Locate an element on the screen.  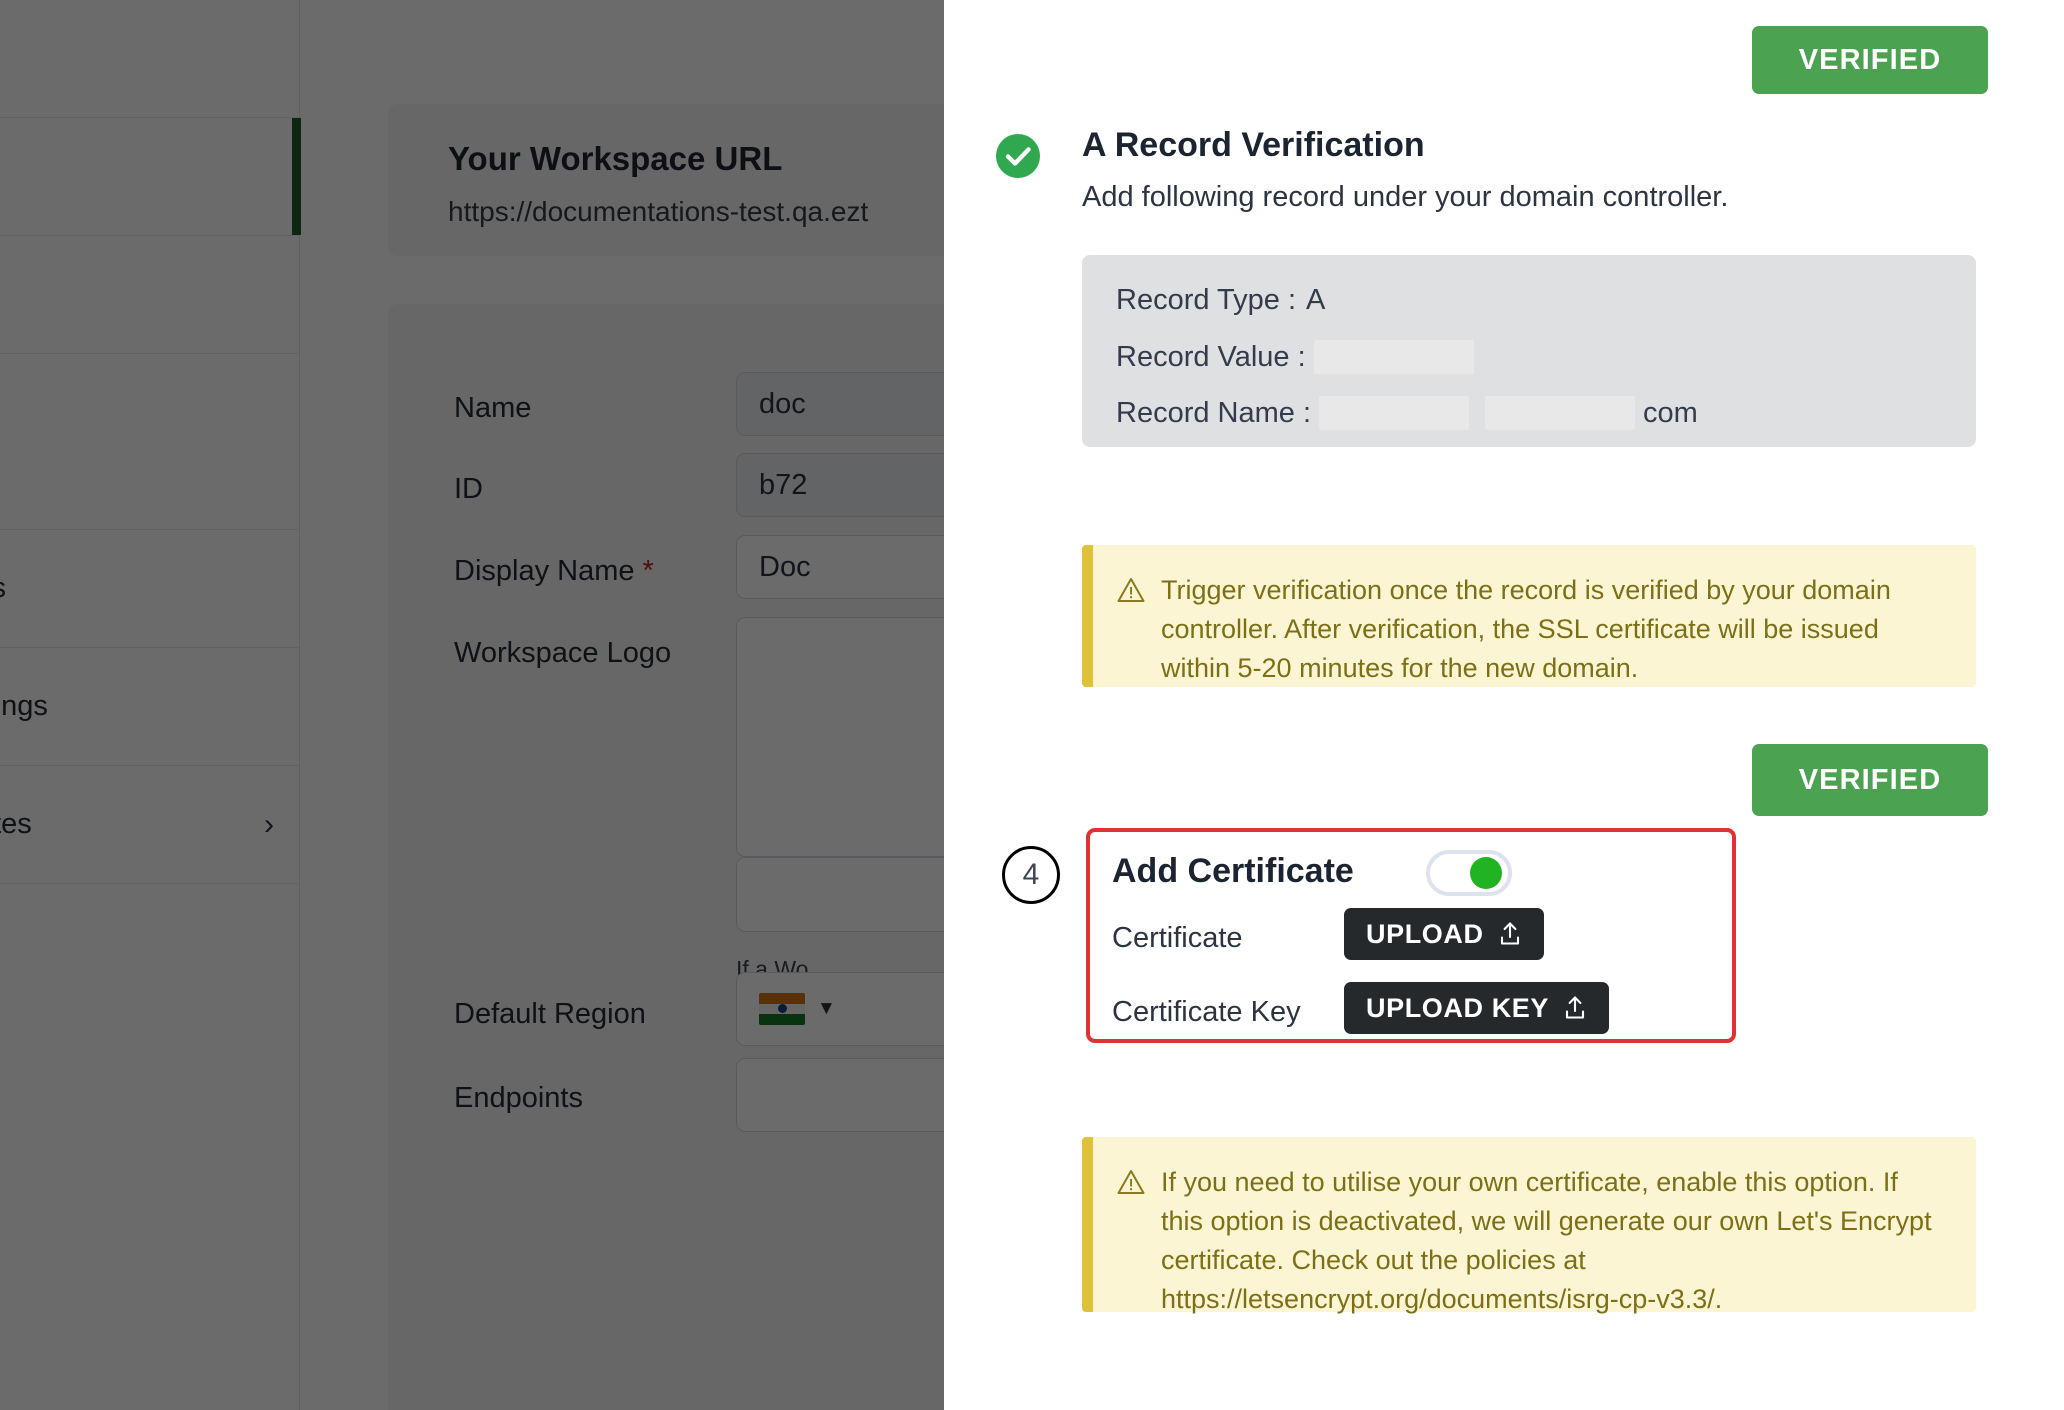
redacted-record-name is located at coordinates (1394, 413).